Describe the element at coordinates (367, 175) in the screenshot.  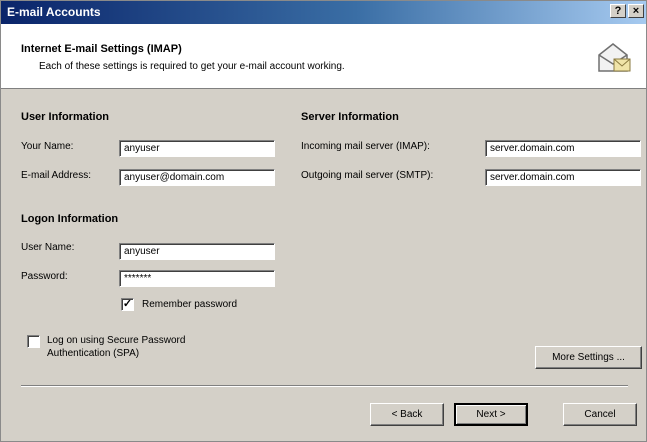
I see `outgoing-server-label: Outgoing mail server (SMTP):` at that location.